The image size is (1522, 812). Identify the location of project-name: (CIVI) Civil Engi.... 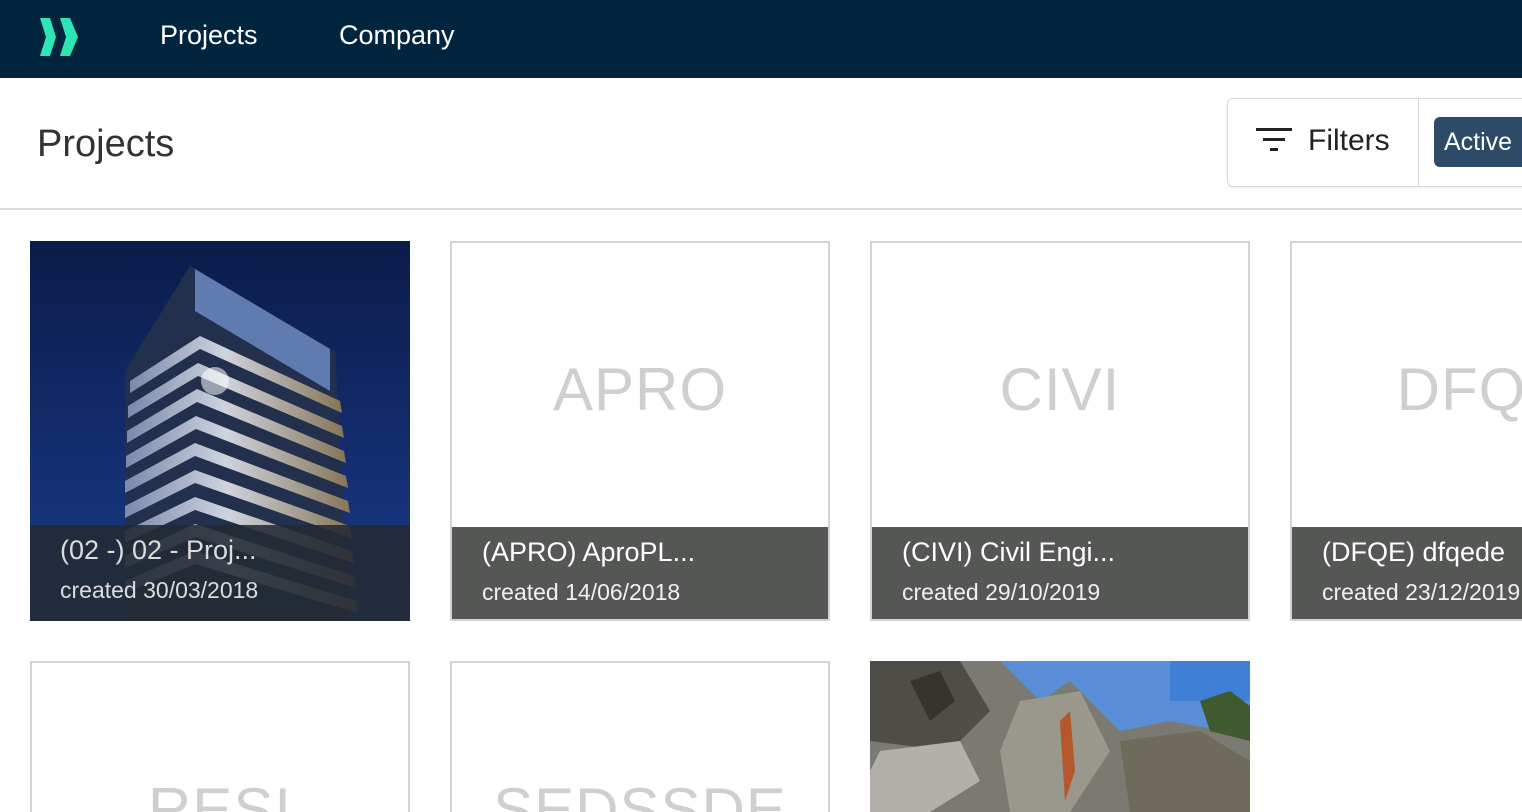
(1009, 552).